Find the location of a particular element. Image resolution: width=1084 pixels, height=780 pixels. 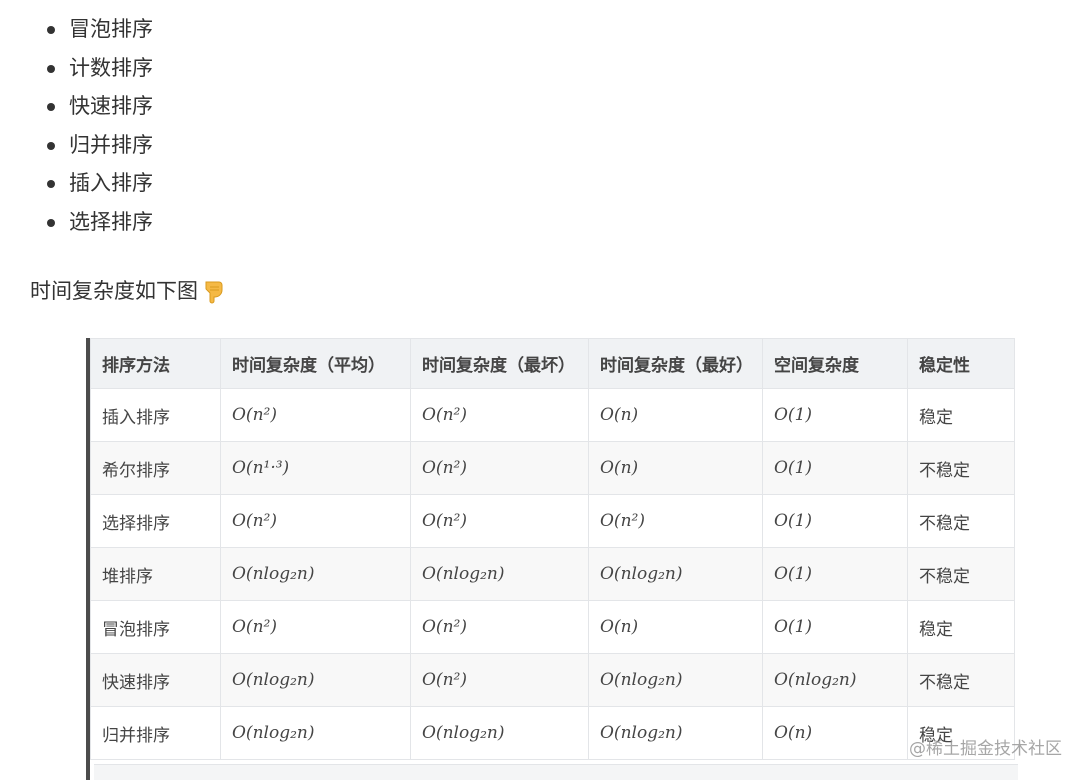

list-item: 插入排序 is located at coordinates (99, 183).